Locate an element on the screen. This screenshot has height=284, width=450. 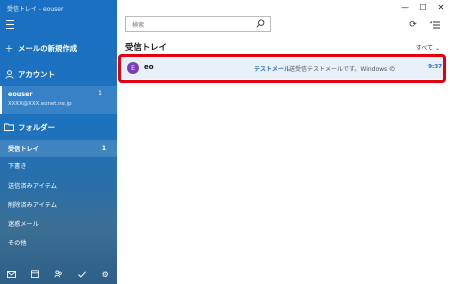
folder-more: その他 is located at coordinates (58, 242).